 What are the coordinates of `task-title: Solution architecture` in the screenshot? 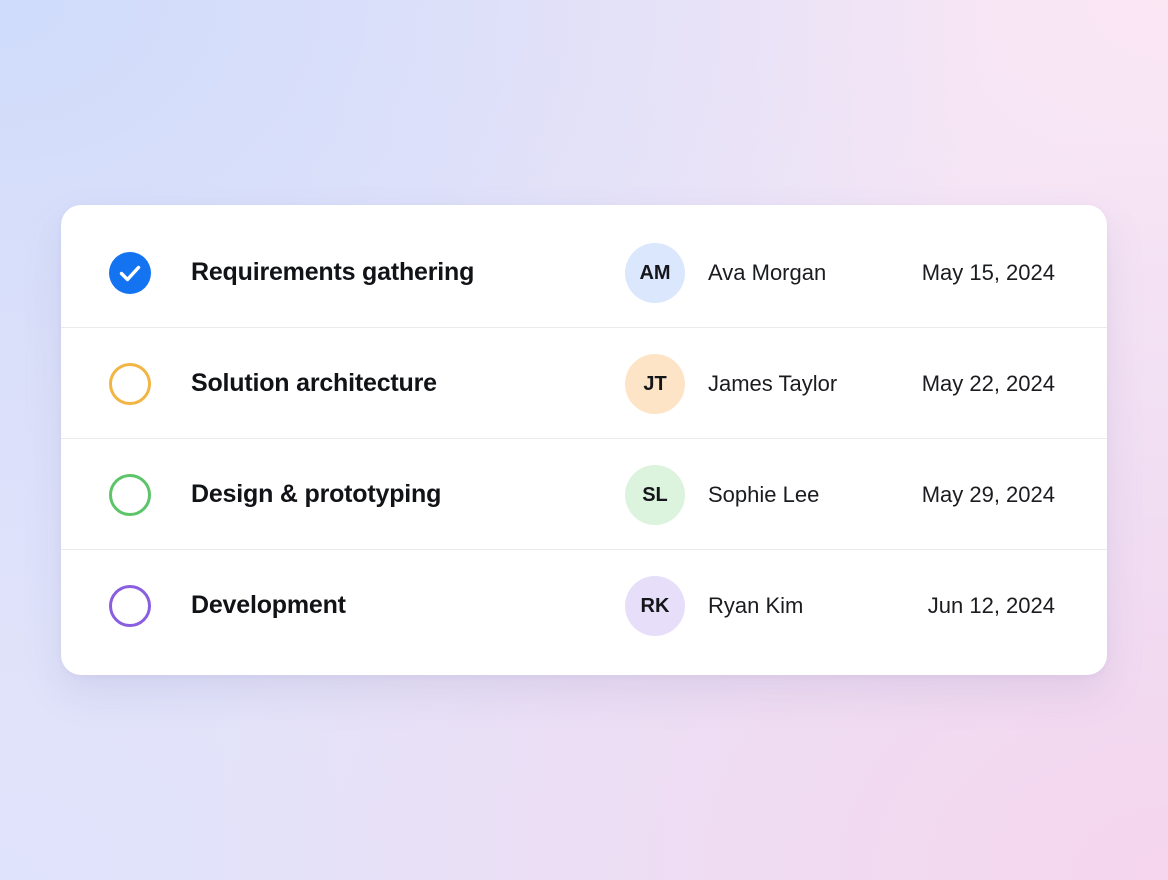 It's located at (314, 383).